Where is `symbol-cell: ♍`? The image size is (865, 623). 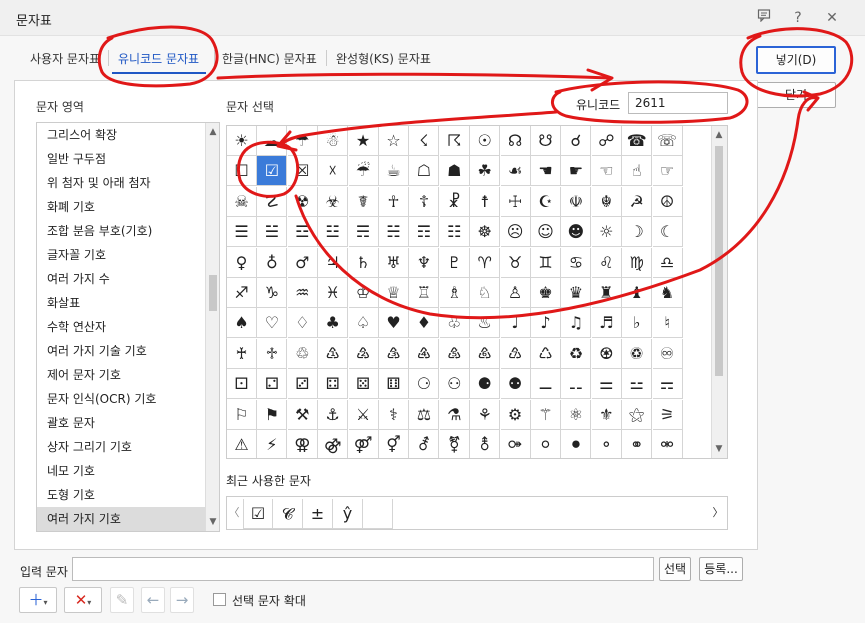 symbol-cell: ♍ is located at coordinates (637, 262).